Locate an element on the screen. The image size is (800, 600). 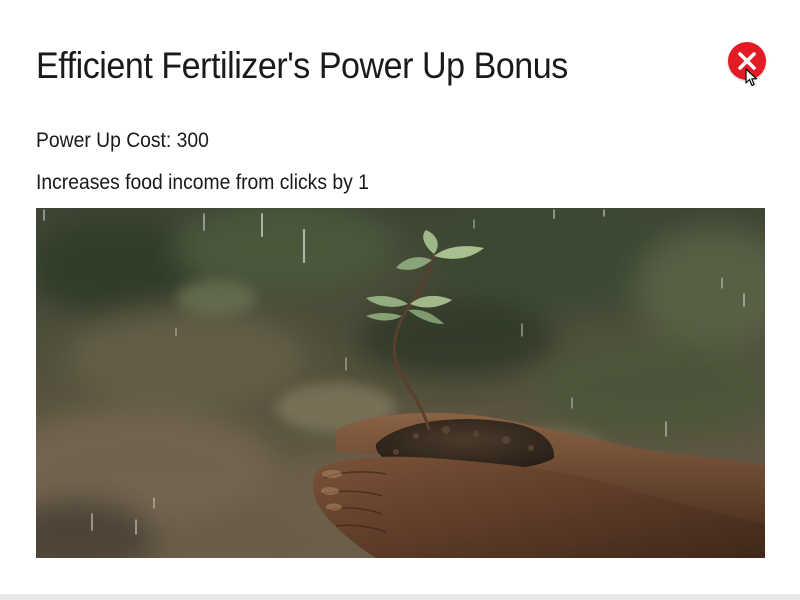
power-up-cost: Power Up Cost: 300 is located at coordinates (122, 140).